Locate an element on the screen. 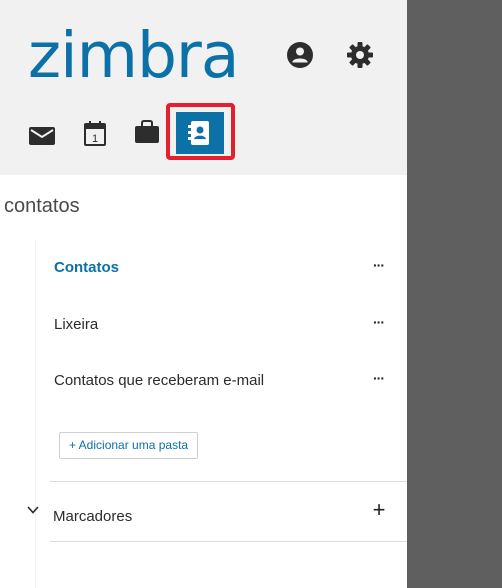 Image resolution: width=502 pixels, height=588 pixels. add-tag-button: + is located at coordinates (379, 510).